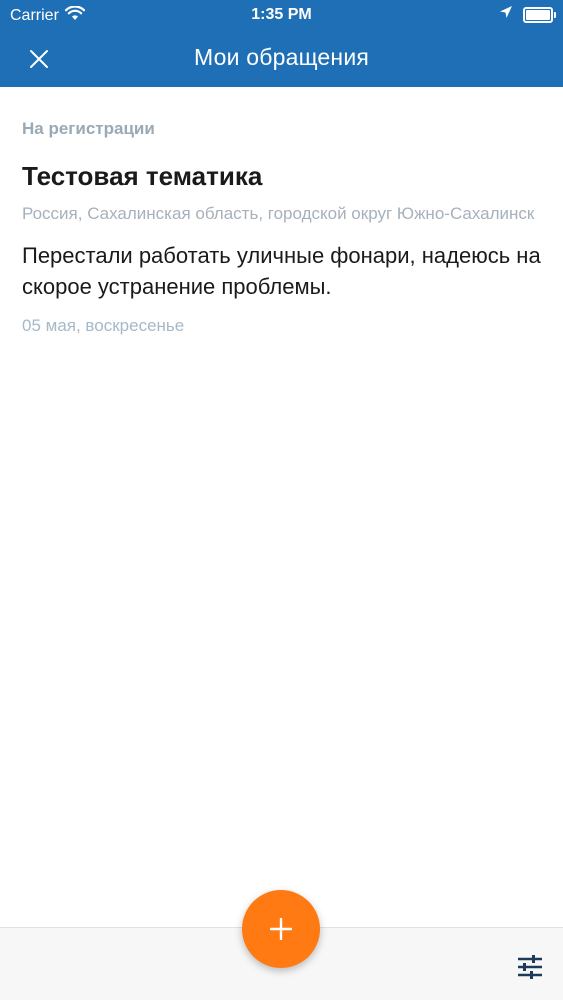  I want to click on plus-icon, so click(281, 929).